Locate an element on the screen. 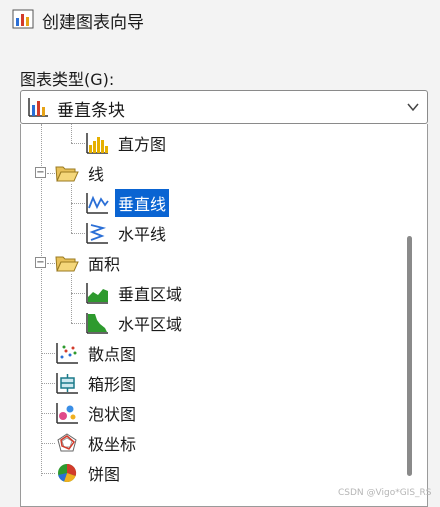 Image resolution: width=440 pixels, height=507 pixels. horizontal-line-icon is located at coordinates (97, 233).